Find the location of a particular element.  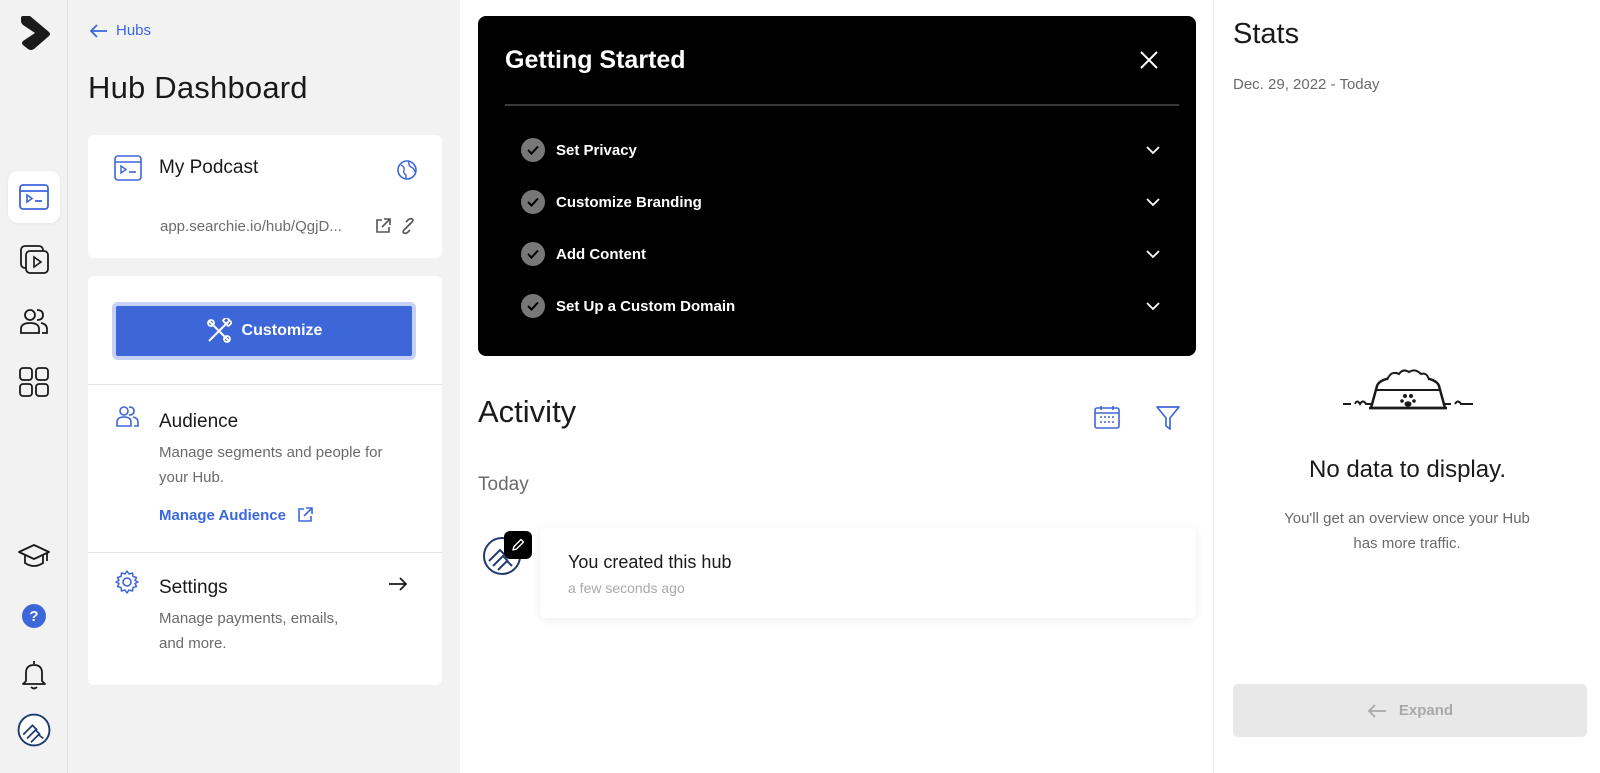

audience-title: Audience is located at coordinates (199, 421).